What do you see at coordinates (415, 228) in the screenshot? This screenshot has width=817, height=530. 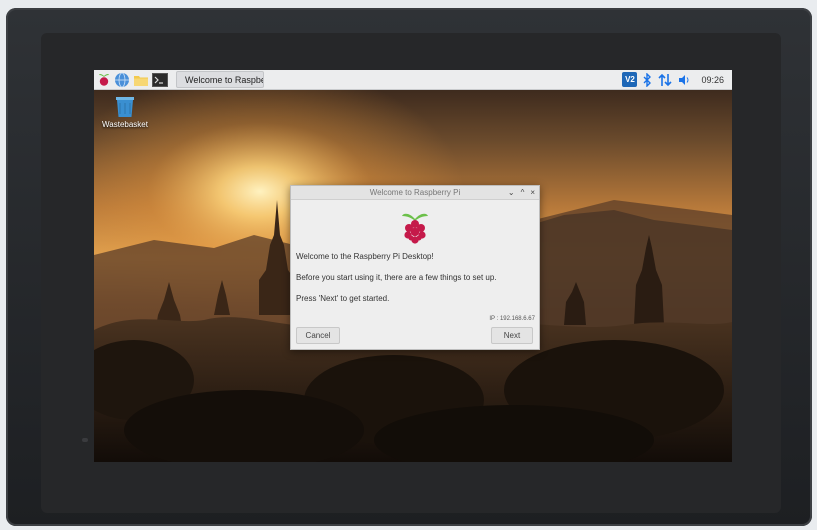 I see `raspberry-pi-logo` at bounding box center [415, 228].